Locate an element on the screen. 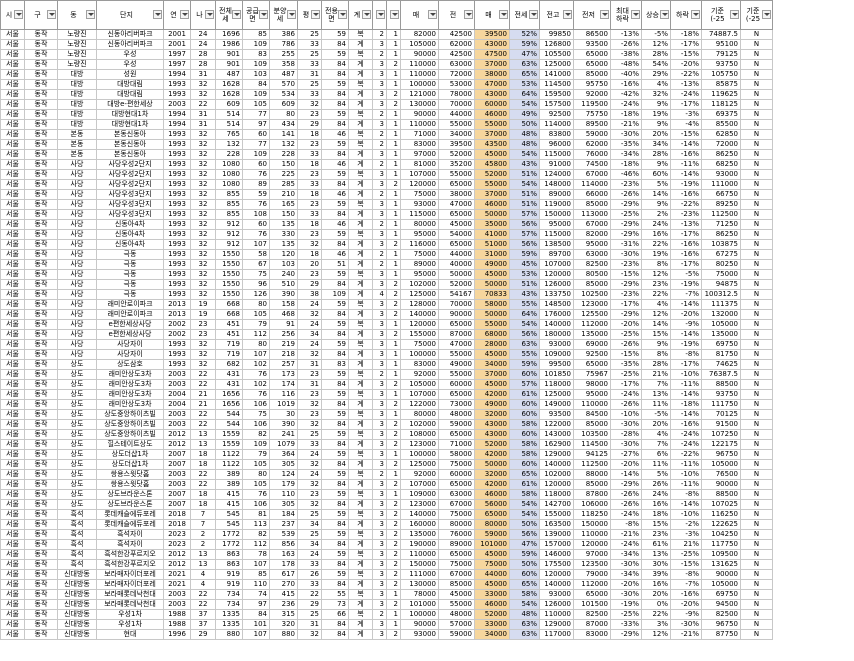  table-cell: 신대방동 is located at coordinates (77, 594).